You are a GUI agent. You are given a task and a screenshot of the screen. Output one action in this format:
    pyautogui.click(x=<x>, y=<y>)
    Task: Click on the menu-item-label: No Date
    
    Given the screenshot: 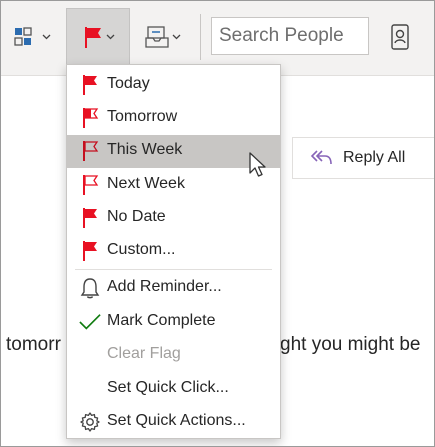 What is the action you would take?
    pyautogui.click(x=136, y=216)
    